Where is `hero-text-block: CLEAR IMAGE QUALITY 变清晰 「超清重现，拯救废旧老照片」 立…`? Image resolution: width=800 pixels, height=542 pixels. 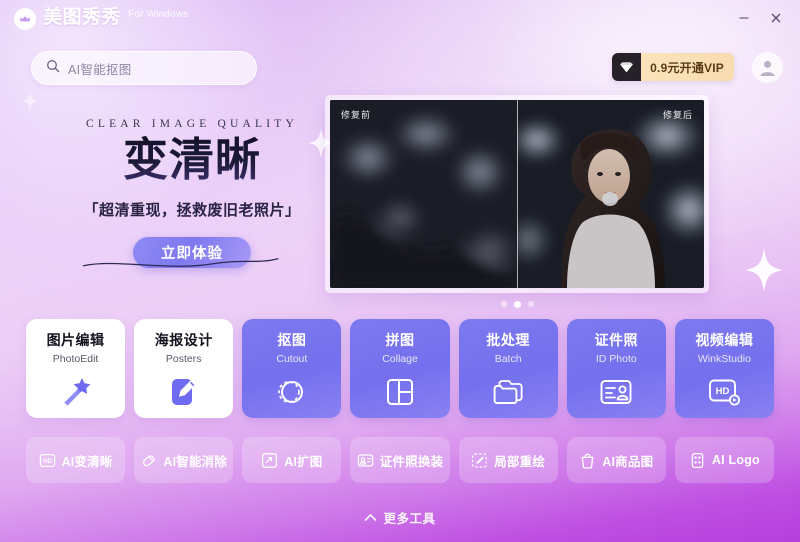
hero-text-block: CLEAR IMAGE QUALITY 变清晰 「超清重现，拯救废旧老照片」 立… is located at coordinates (192, 193).